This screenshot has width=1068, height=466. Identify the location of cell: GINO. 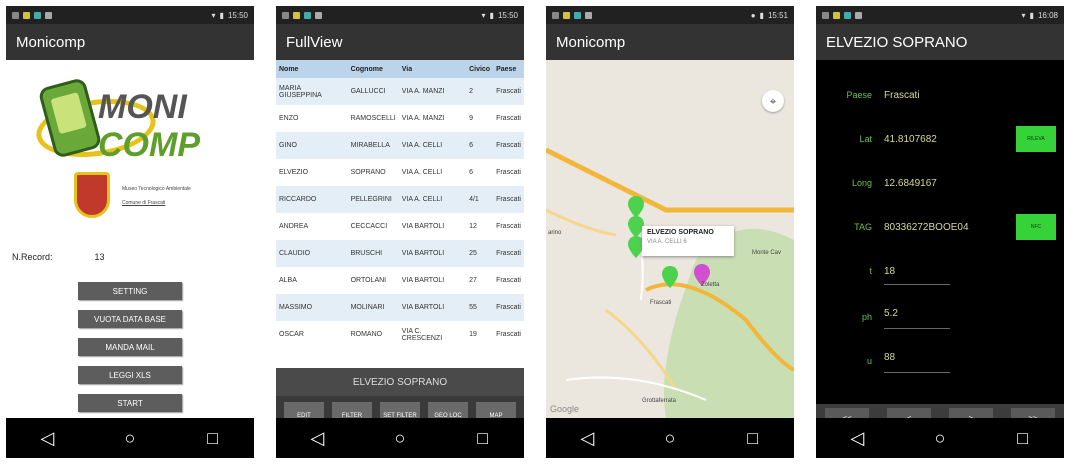
(312, 145).